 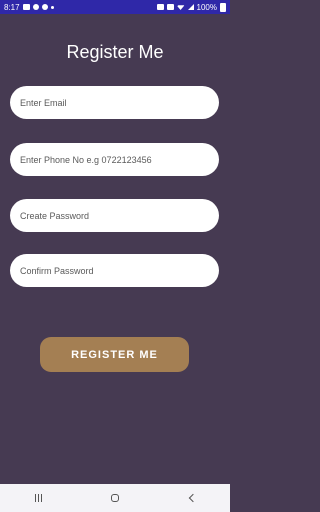 What do you see at coordinates (35, 7) in the screenshot?
I see `messenger-icon` at bounding box center [35, 7].